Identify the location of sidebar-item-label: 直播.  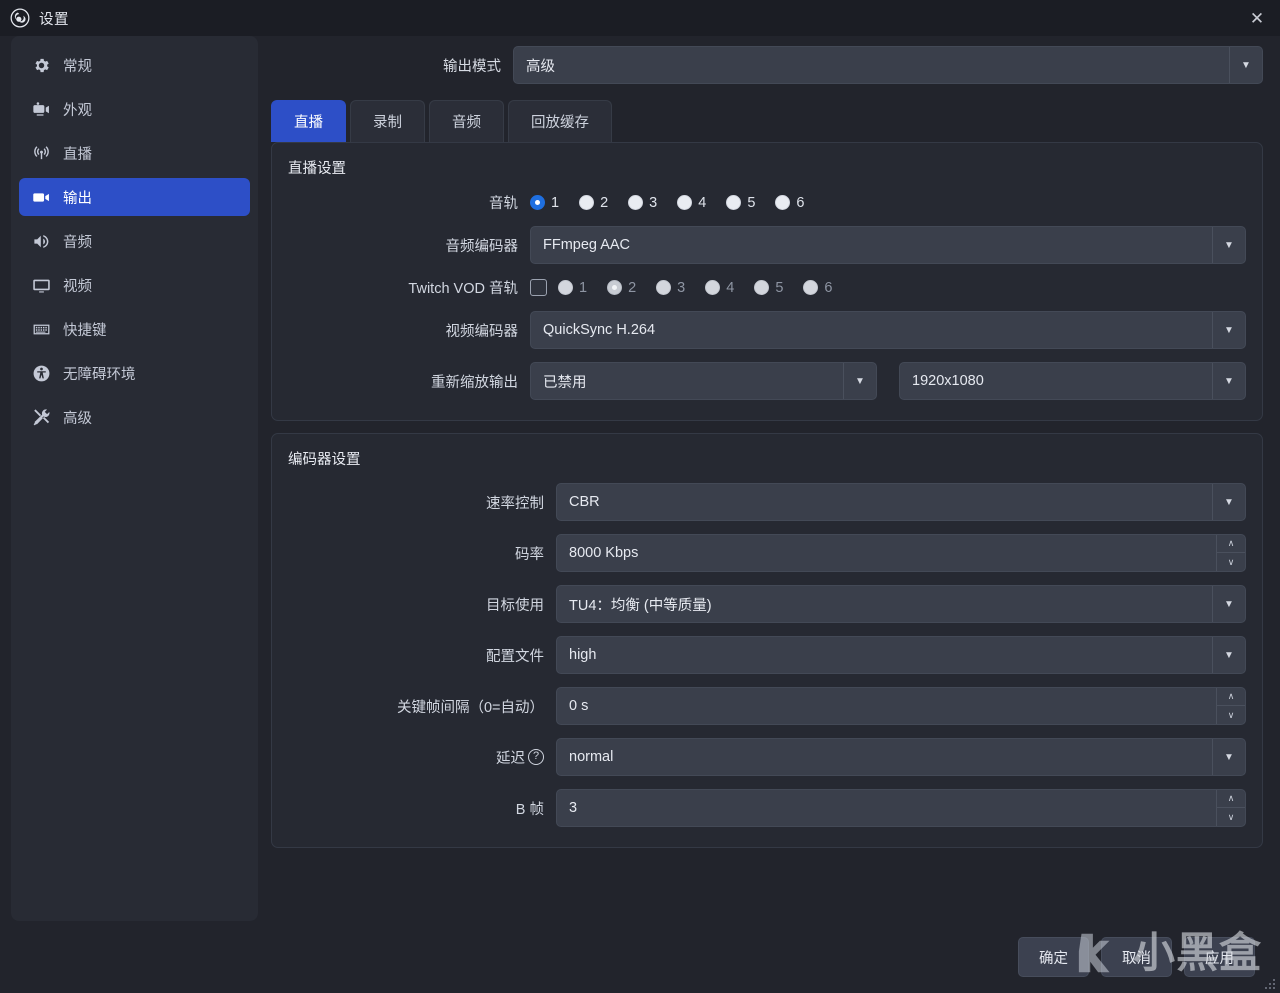
(77, 154).